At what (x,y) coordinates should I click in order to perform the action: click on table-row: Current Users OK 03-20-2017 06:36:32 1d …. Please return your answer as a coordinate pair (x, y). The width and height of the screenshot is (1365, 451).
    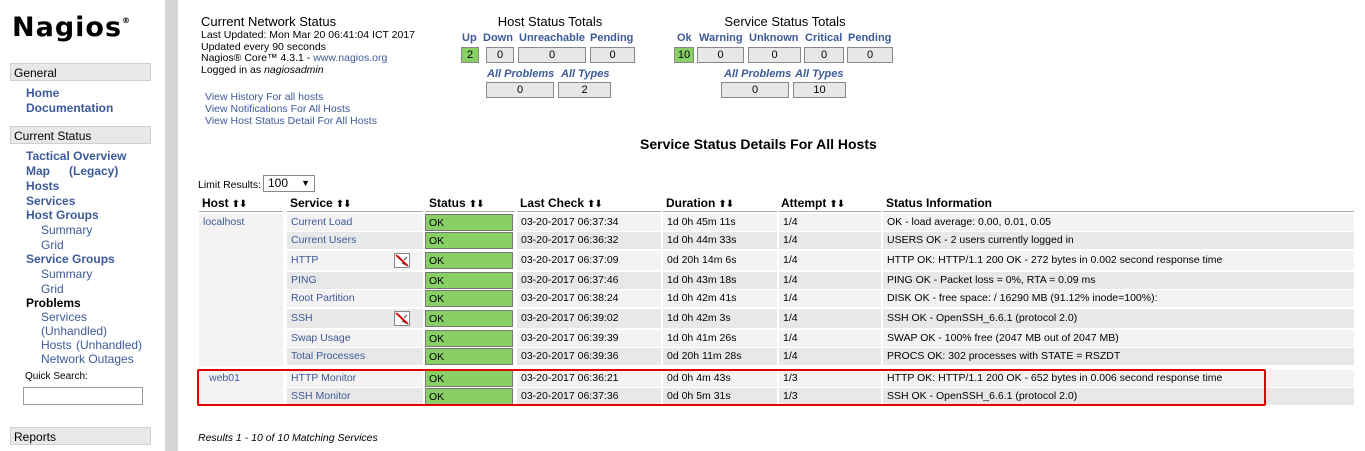
    Looking at the image, I should click on (776, 241).